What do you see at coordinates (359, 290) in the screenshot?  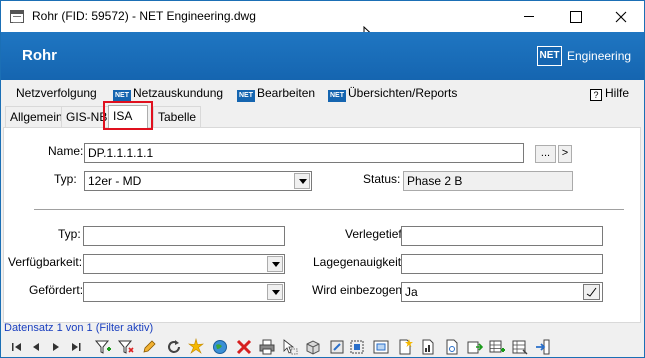 I see `wird-einbezogen-label: Wird einbezogen:` at bounding box center [359, 290].